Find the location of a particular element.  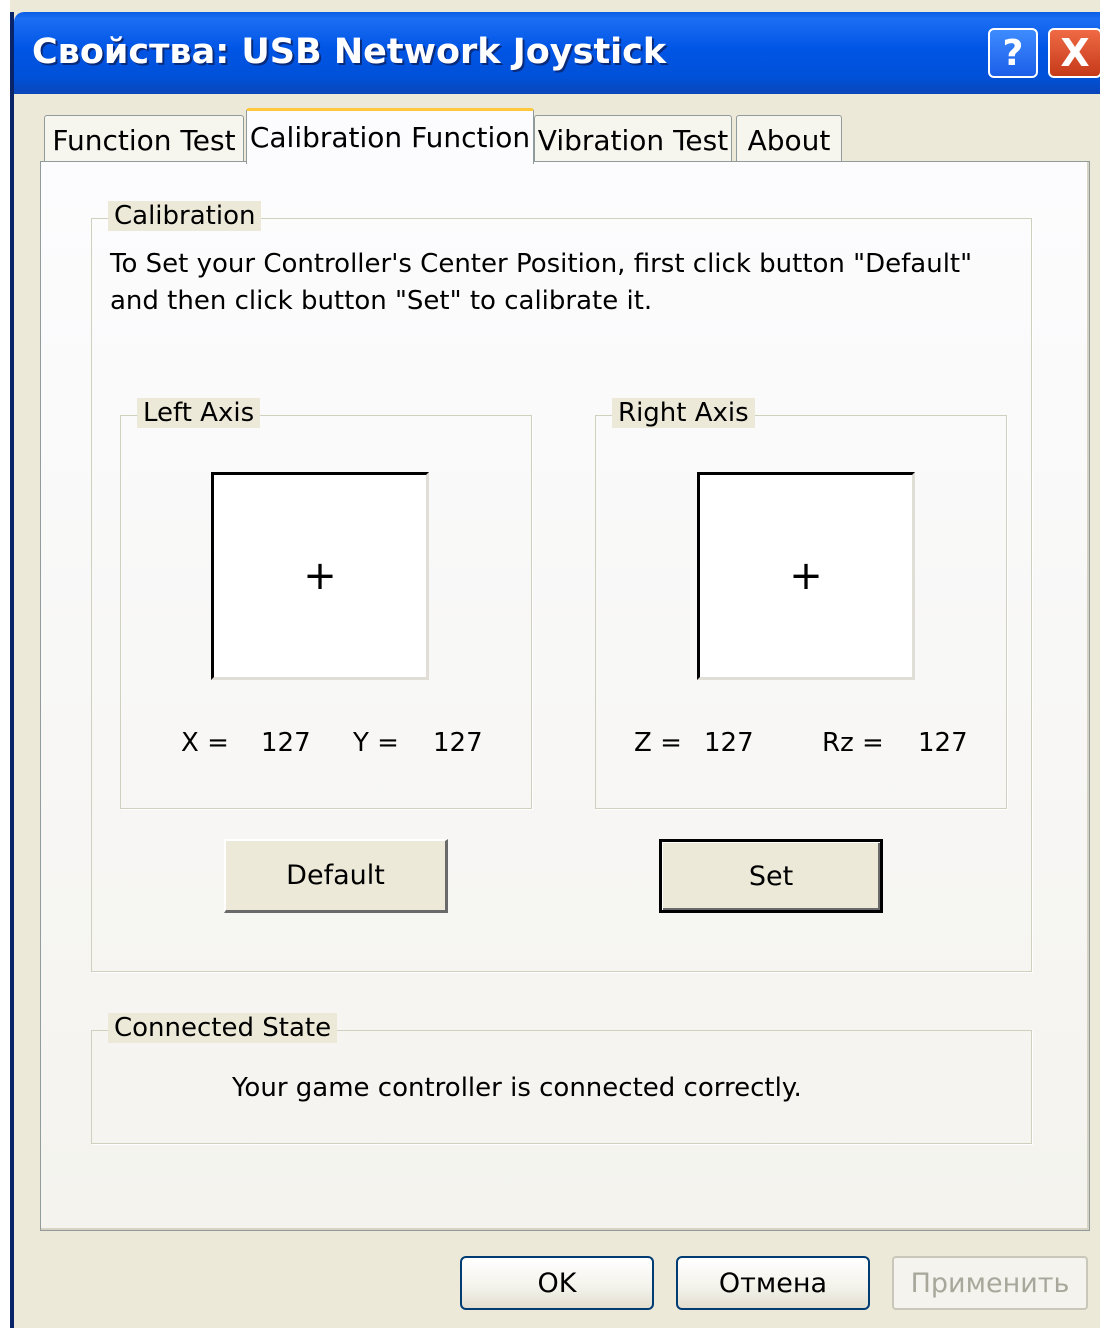

rz-axis-label: Rz = is located at coordinates (853, 743).